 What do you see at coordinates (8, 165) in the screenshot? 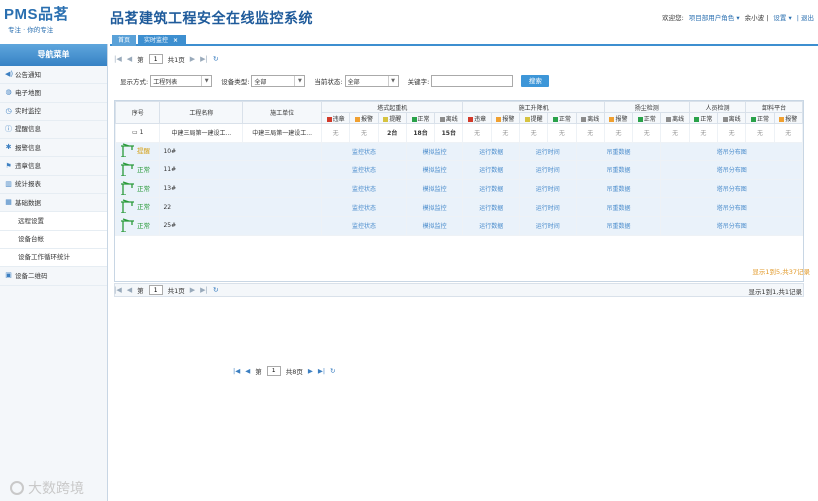
I see `warning-icon: ⚑` at bounding box center [8, 165].